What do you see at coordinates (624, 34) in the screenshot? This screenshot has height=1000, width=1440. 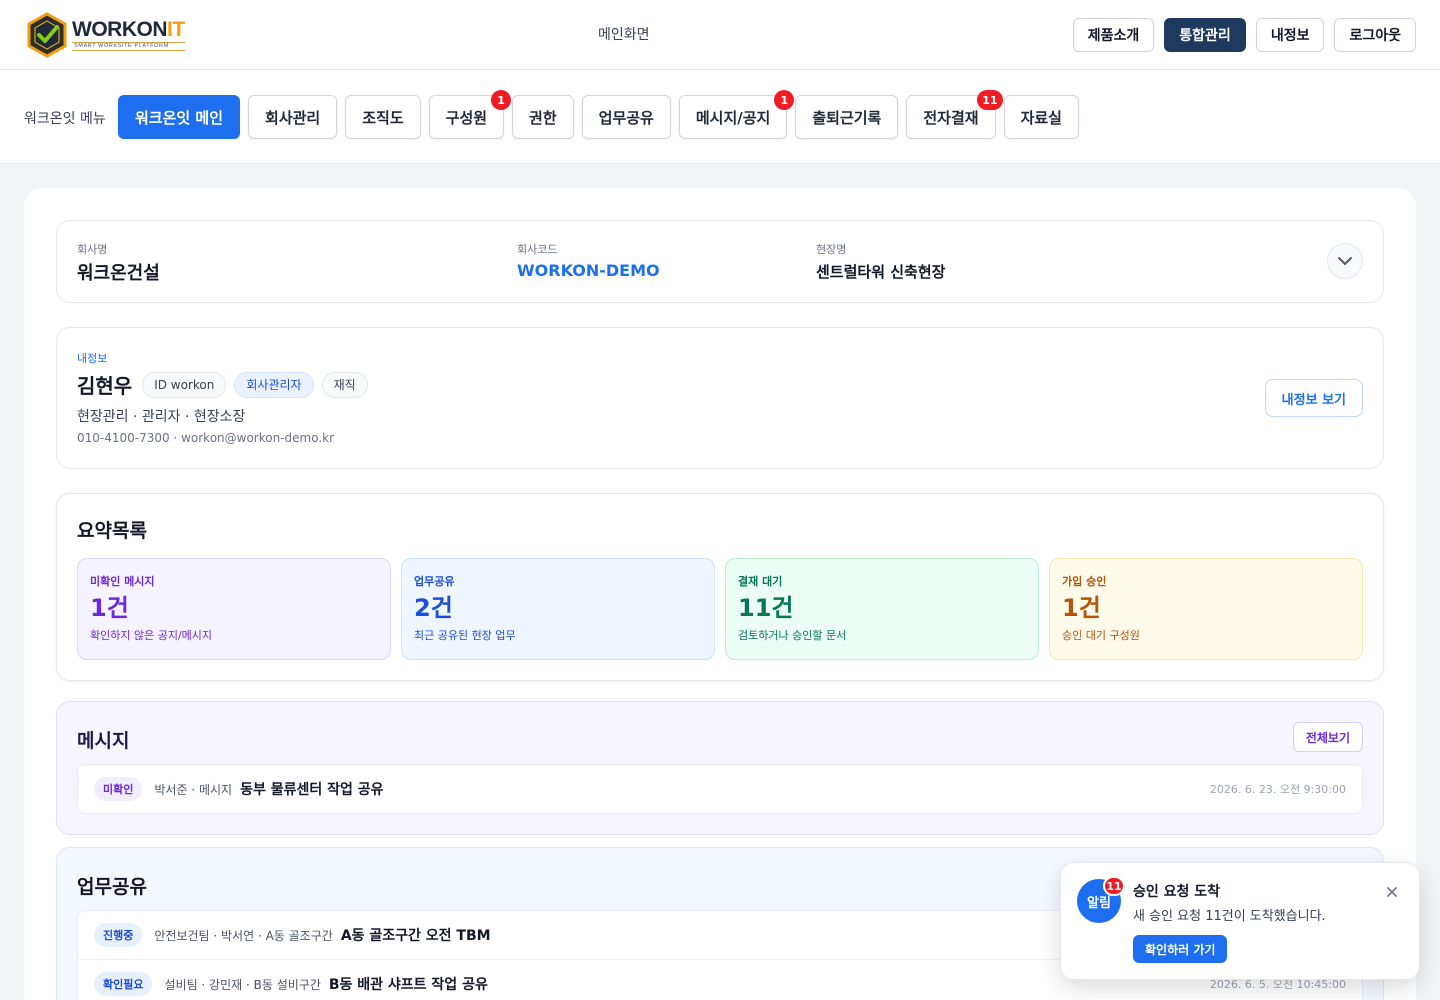 I see `home-link: 메인화면` at bounding box center [624, 34].